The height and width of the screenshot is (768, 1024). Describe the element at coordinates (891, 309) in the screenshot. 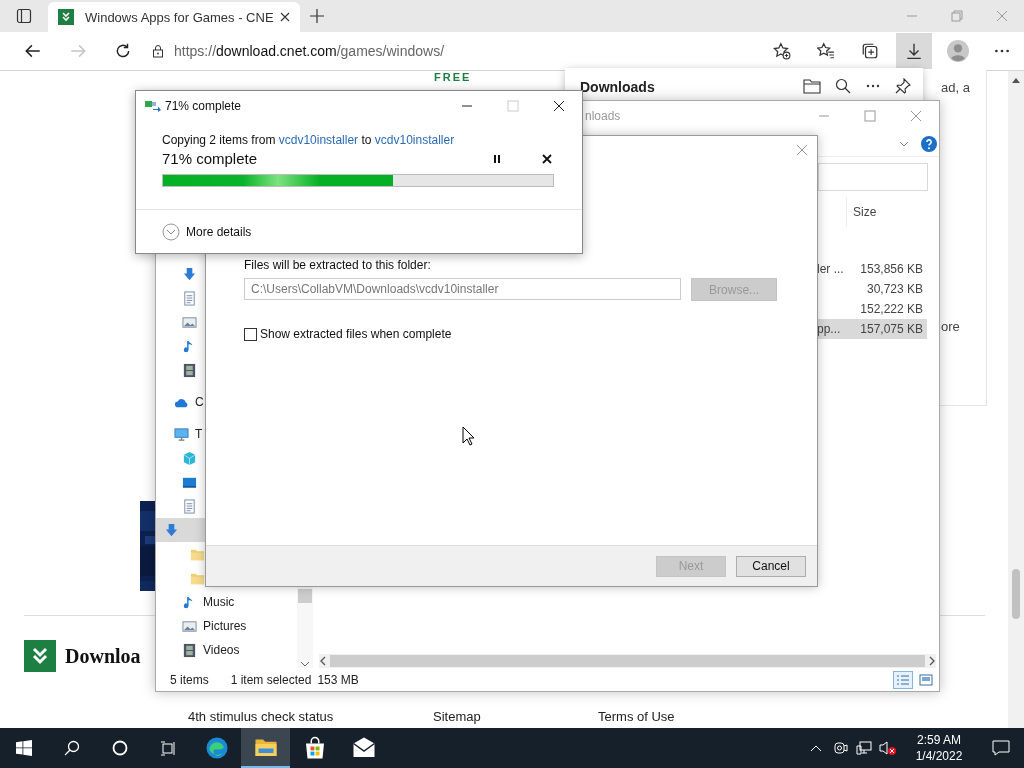

I see `file-size: 152,222 KB` at that location.